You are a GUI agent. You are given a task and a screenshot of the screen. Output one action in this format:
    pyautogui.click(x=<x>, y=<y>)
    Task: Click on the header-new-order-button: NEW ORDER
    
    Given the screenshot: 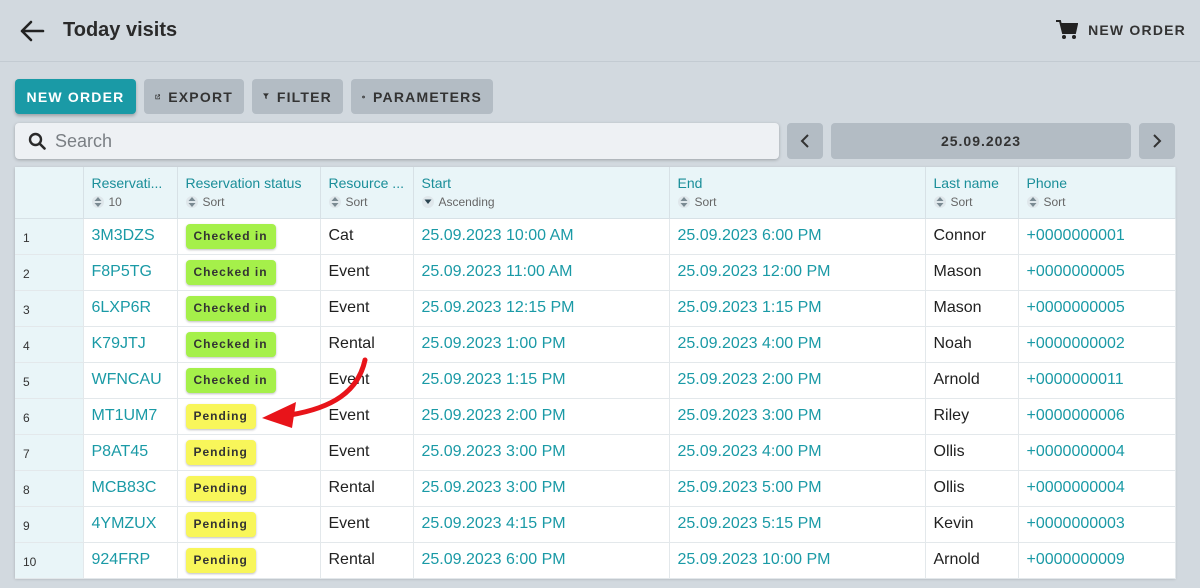 What is the action you would take?
    pyautogui.click(x=1121, y=30)
    